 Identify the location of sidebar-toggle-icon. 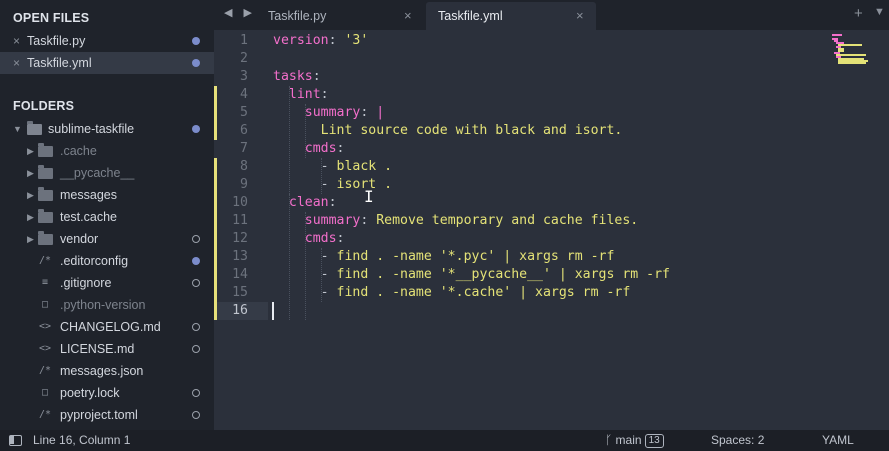
(15, 440).